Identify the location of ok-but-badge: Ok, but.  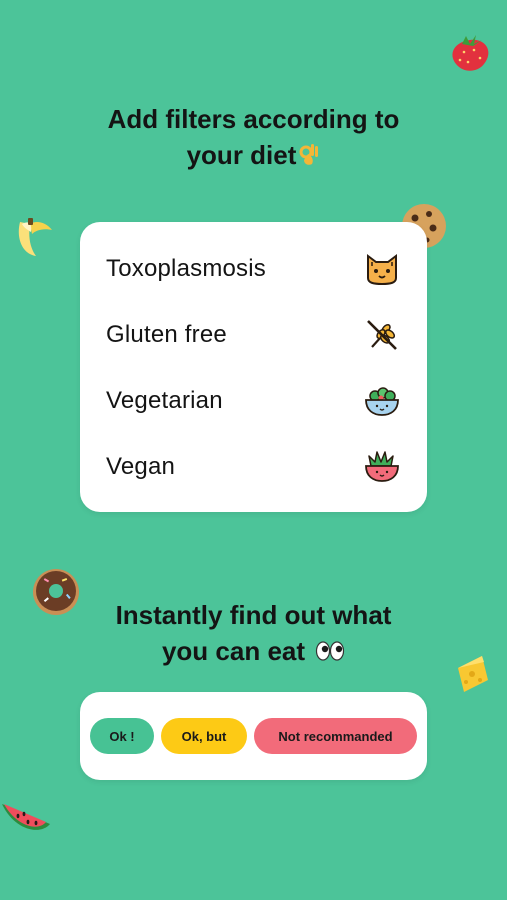
(204, 736).